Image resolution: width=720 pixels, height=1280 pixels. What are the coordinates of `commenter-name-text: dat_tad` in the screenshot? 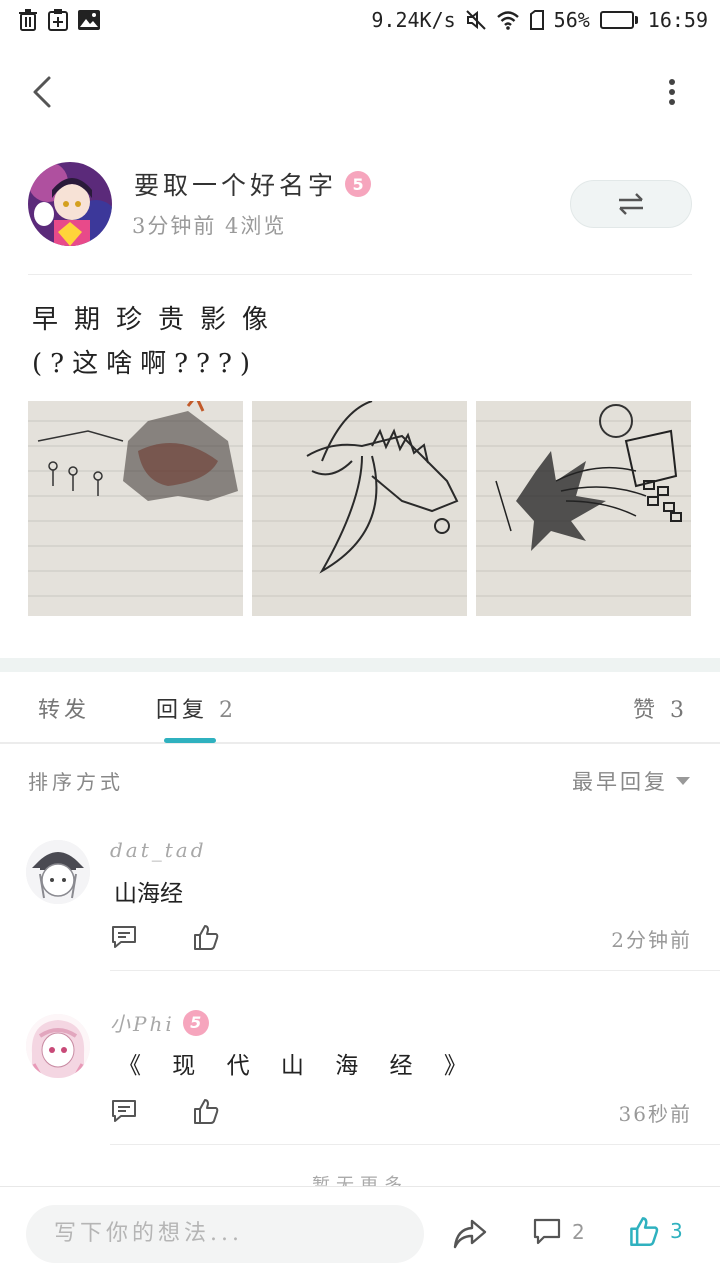 It's located at (158, 850).